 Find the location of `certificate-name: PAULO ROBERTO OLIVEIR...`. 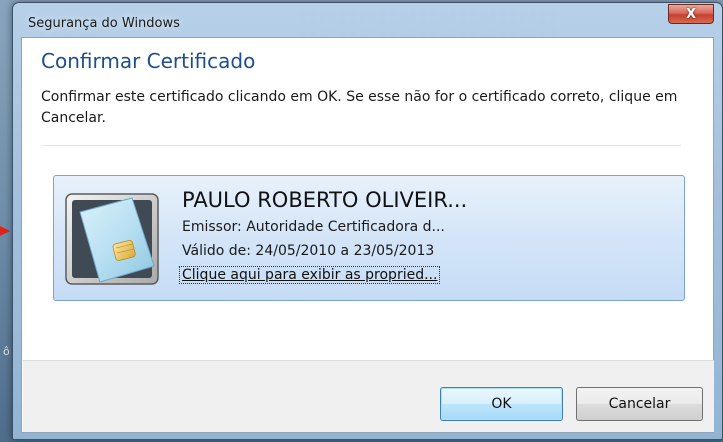

certificate-name: PAULO ROBERTO OLIVEIR... is located at coordinates (325, 200).